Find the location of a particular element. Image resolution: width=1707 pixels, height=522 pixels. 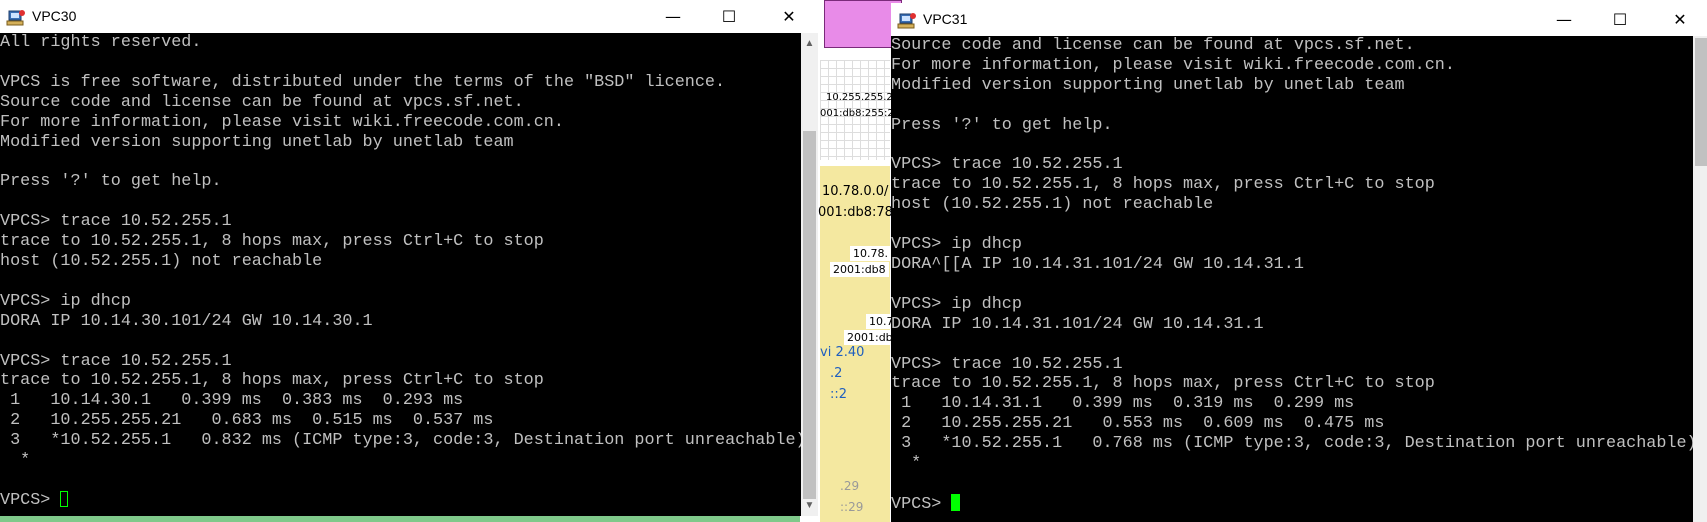

bg-label: 001:db8:78 is located at coordinates (855, 212).